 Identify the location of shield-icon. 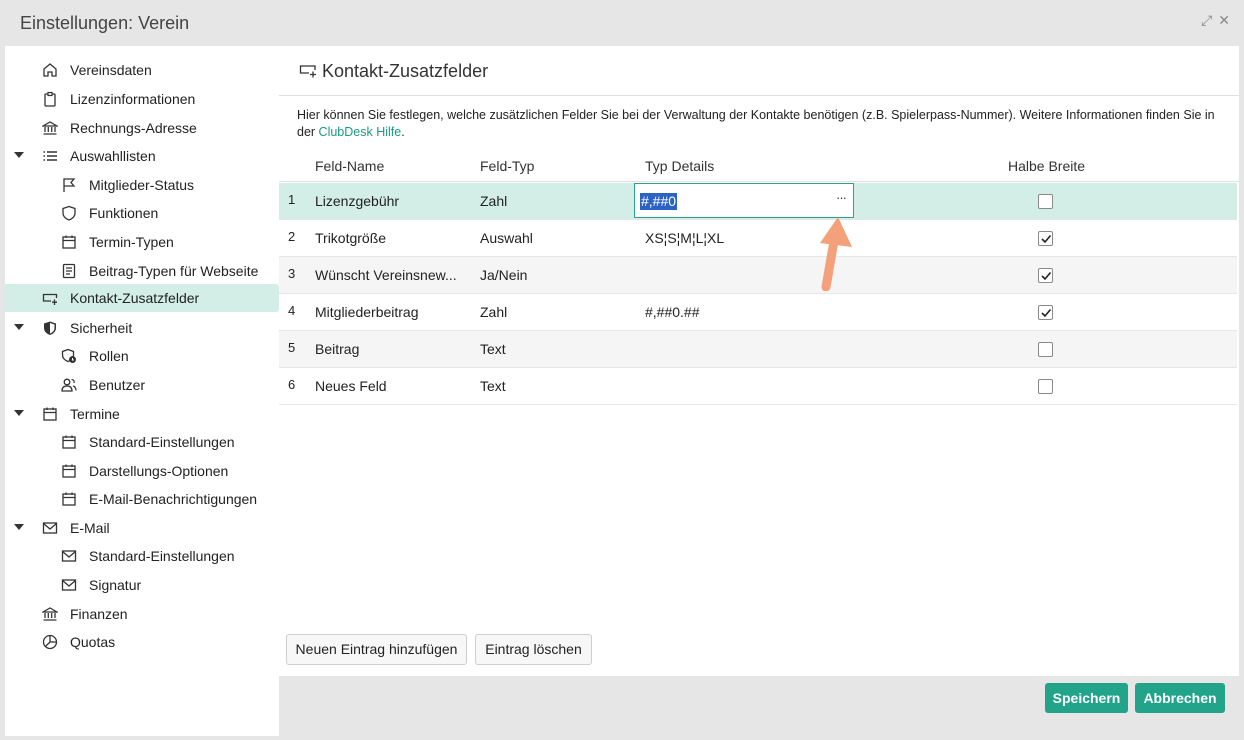
(69, 213).